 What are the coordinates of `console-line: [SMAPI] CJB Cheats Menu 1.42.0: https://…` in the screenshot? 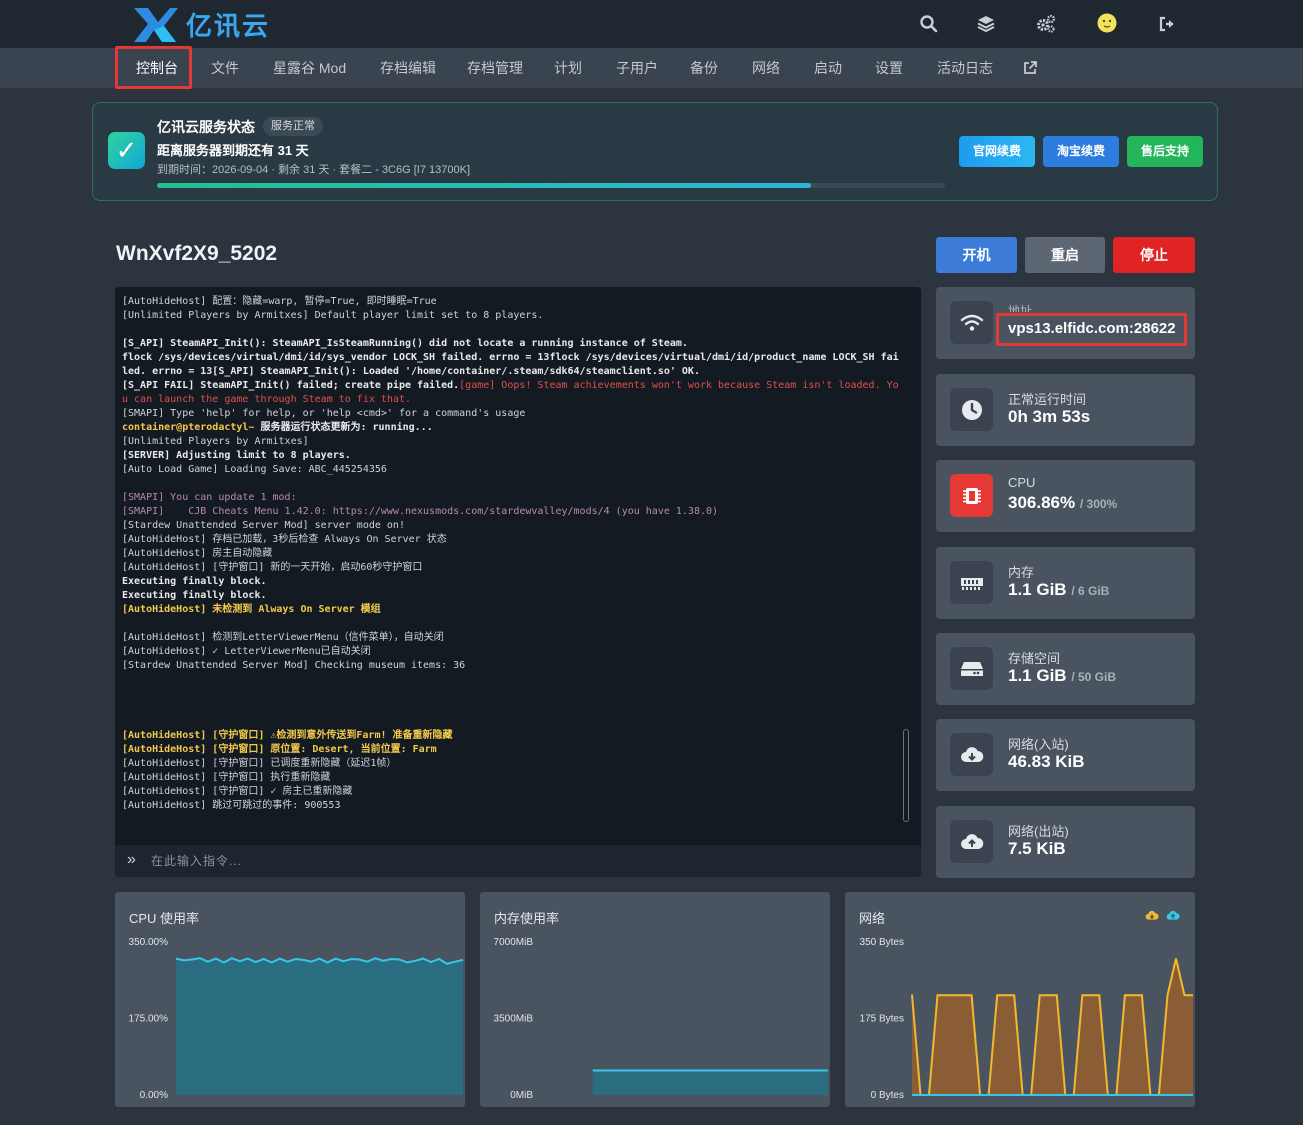 It's located at (420, 511).